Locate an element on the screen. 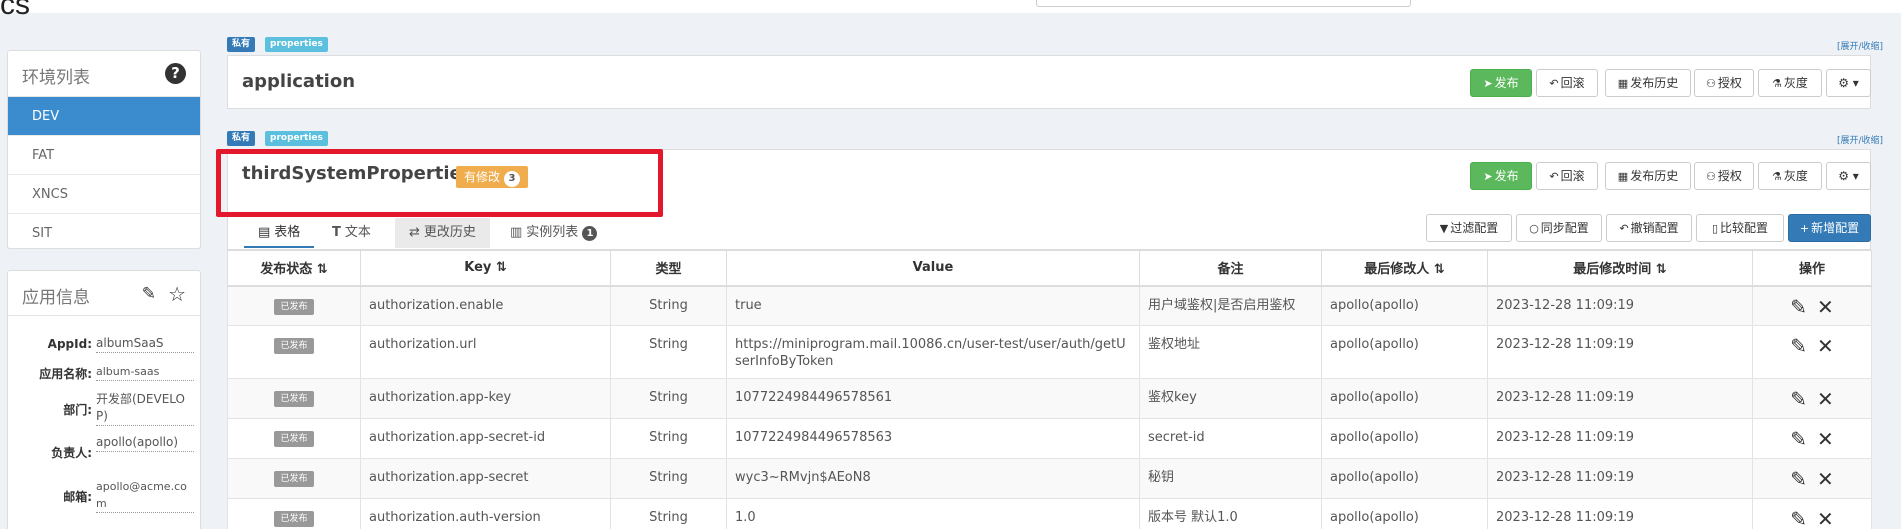  env-list-title: 环境列表 is located at coordinates (56, 78).